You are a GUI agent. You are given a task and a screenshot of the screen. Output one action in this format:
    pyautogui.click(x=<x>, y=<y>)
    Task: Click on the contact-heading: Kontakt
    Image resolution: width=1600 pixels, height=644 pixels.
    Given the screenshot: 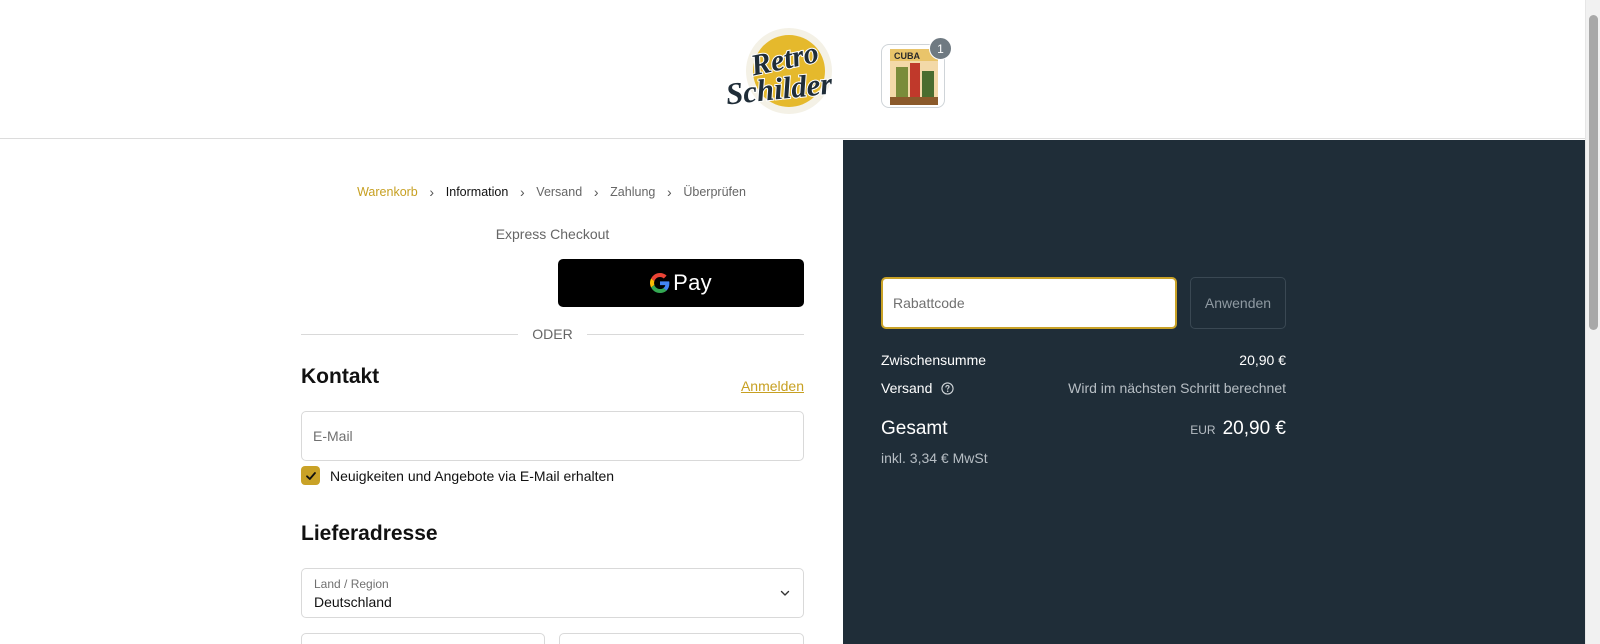 What is the action you would take?
    pyautogui.click(x=340, y=376)
    